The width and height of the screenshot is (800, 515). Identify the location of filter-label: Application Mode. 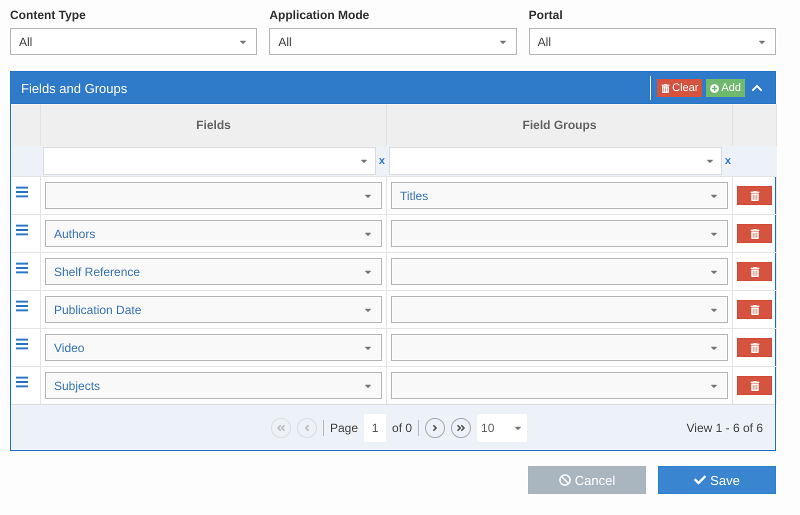
(319, 15).